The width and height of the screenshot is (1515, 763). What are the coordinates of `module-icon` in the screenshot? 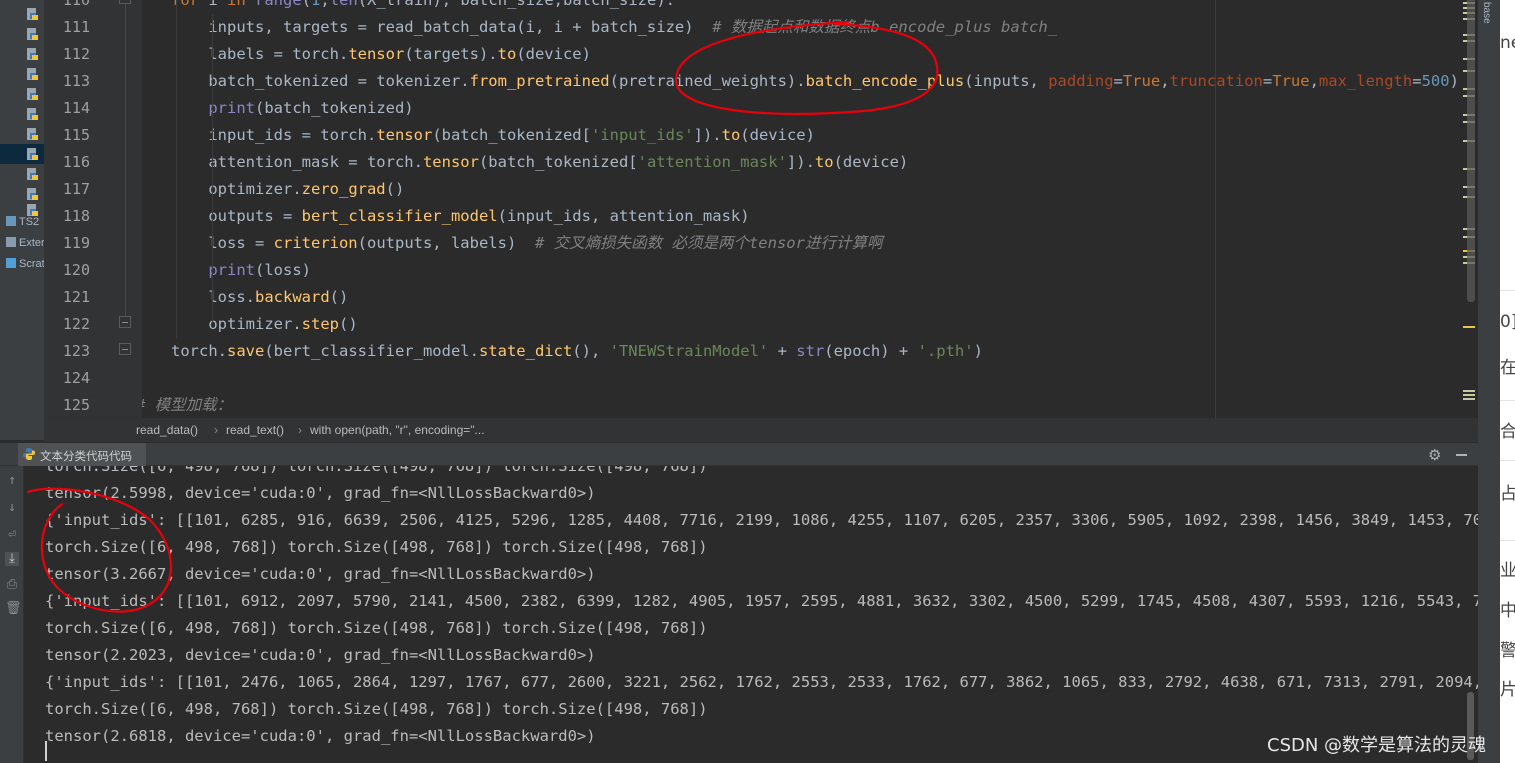 It's located at (11, 221).